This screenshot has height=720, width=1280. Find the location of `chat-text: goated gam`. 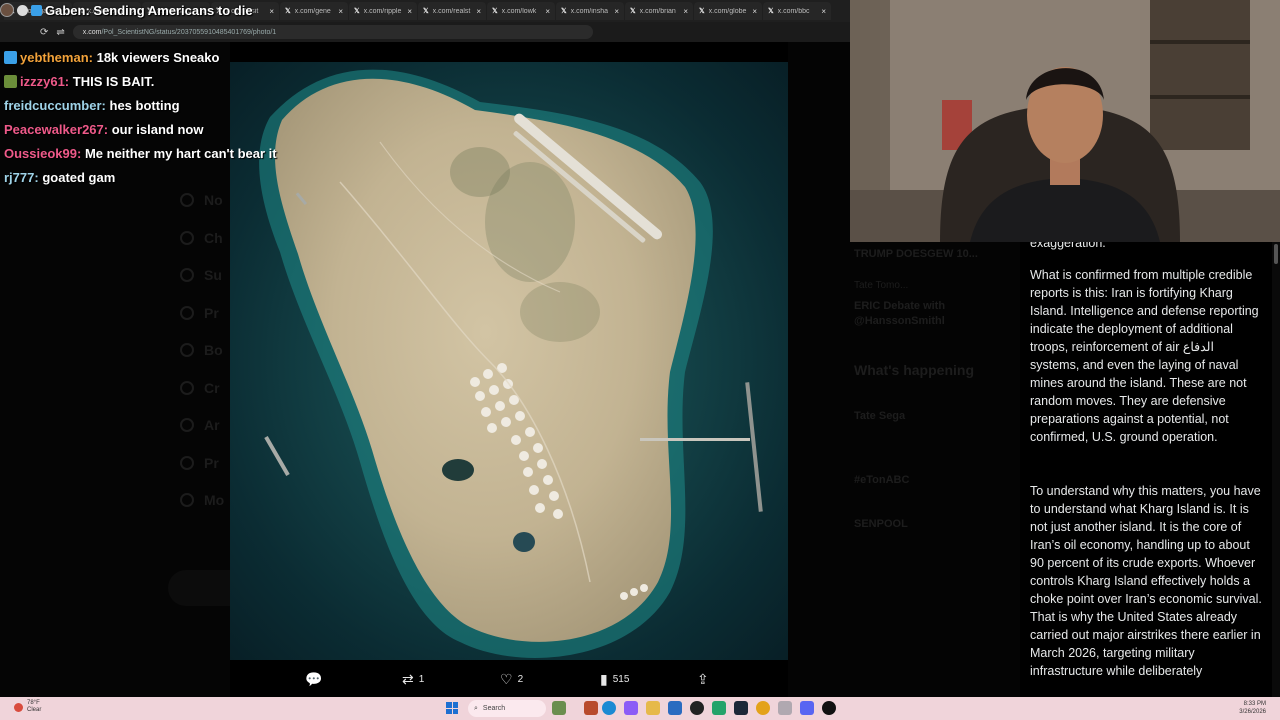

chat-text: goated gam is located at coordinates (79, 177).